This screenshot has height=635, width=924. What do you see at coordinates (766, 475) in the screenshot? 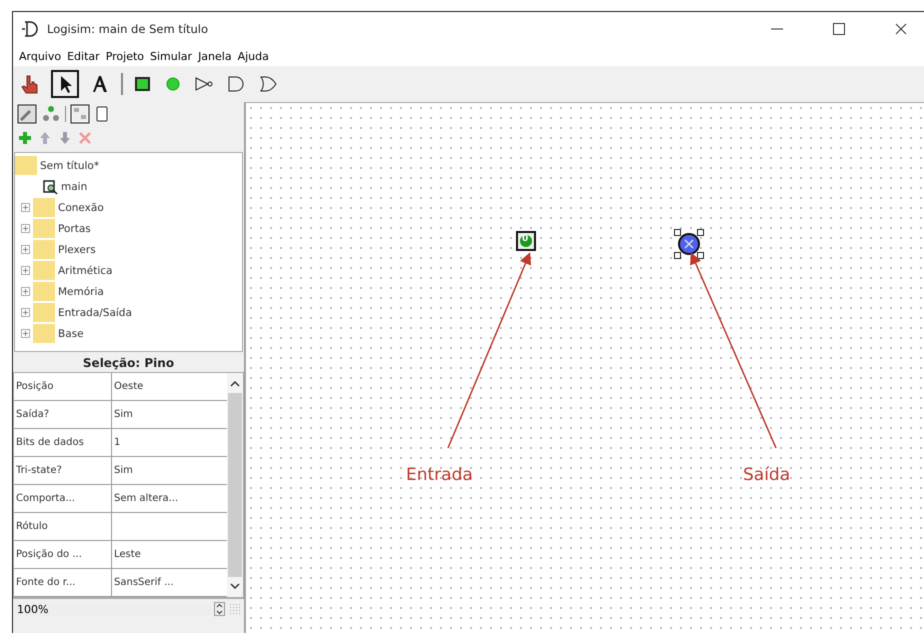
I see `annotation-label: Saída` at bounding box center [766, 475].